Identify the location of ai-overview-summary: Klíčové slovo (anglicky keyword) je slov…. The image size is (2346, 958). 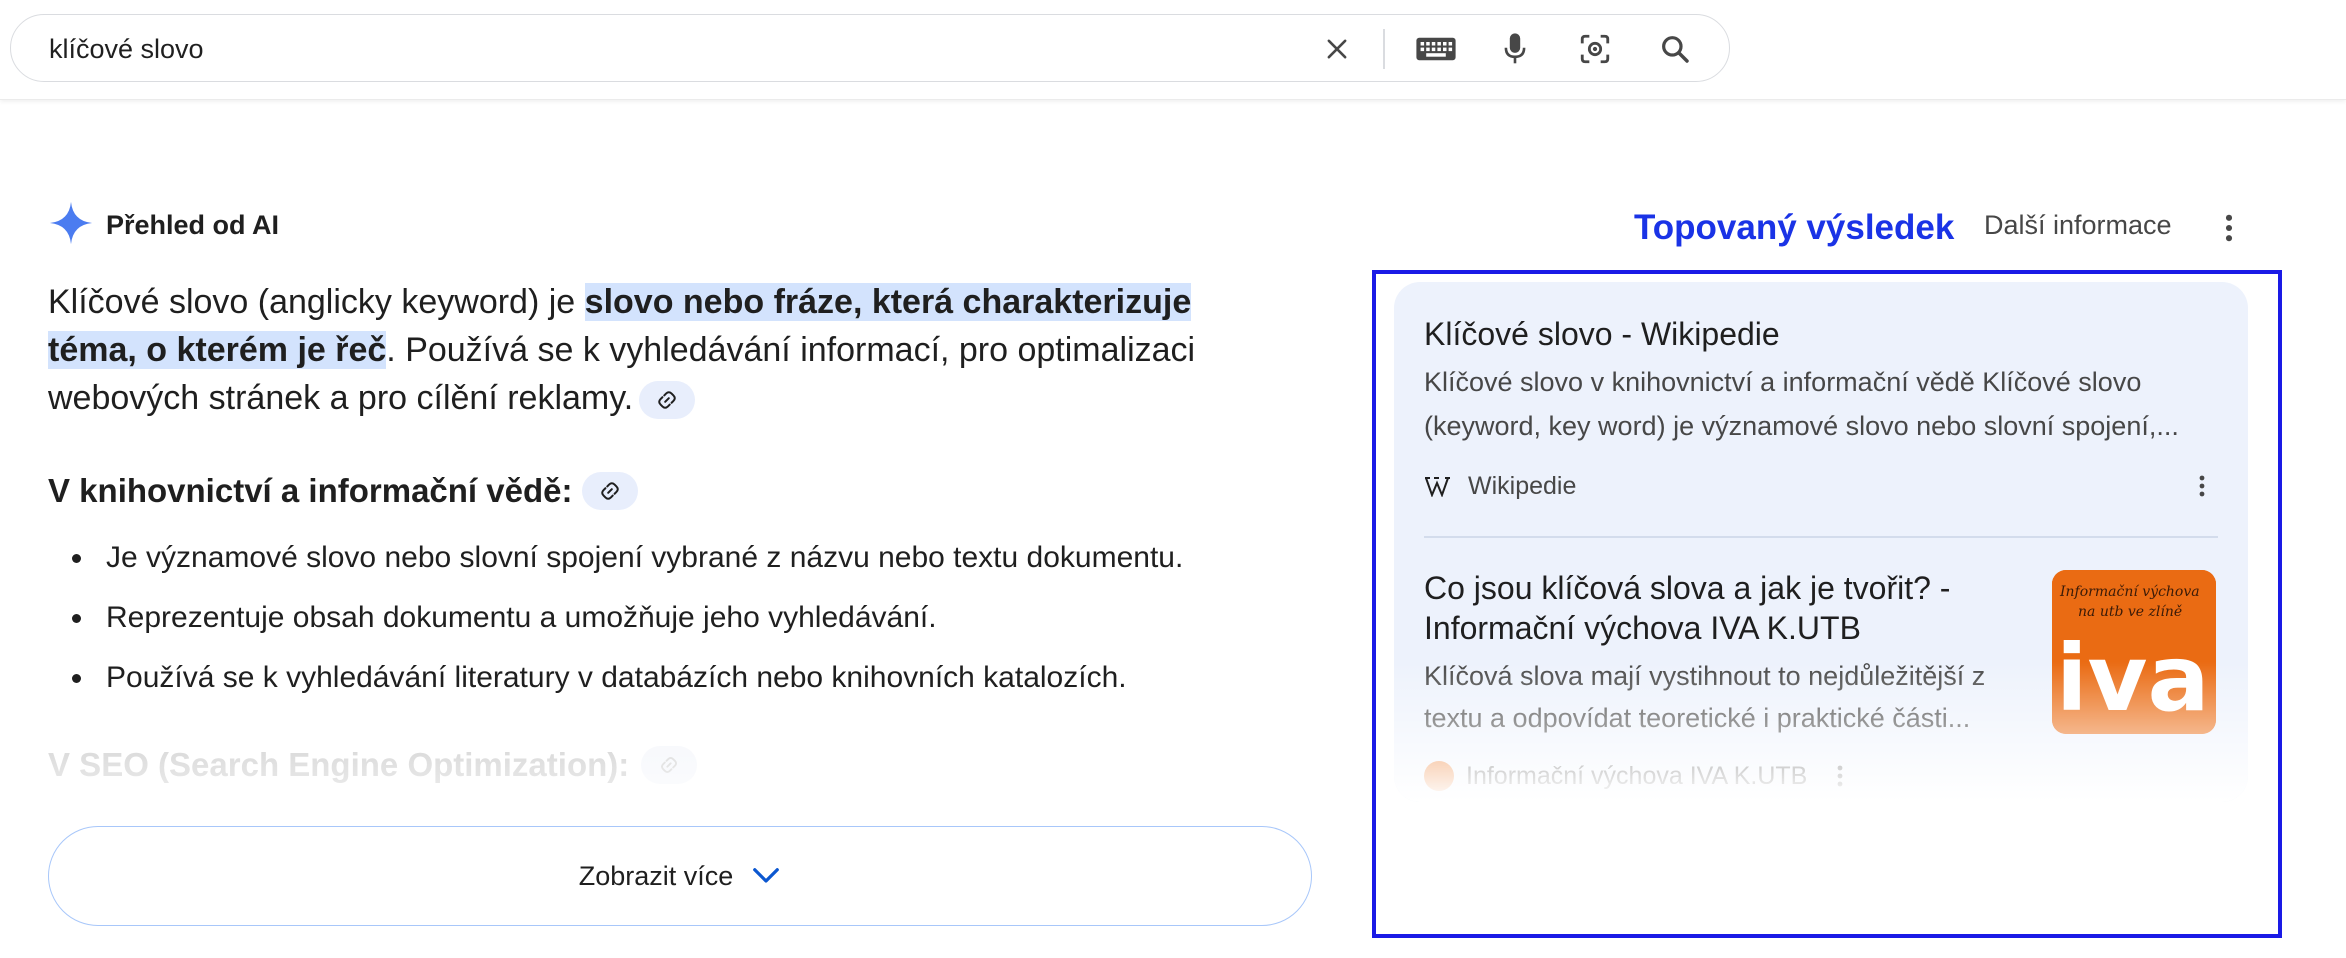
(668, 350).